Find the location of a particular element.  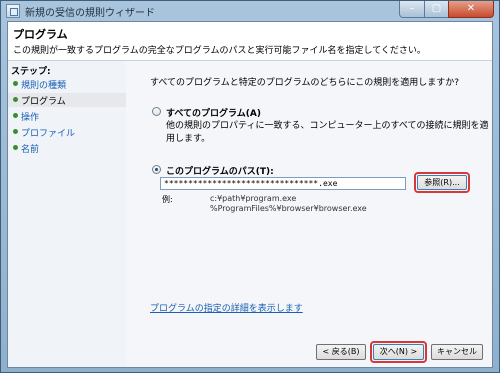

step-name: 名前 is located at coordinates (67, 148).